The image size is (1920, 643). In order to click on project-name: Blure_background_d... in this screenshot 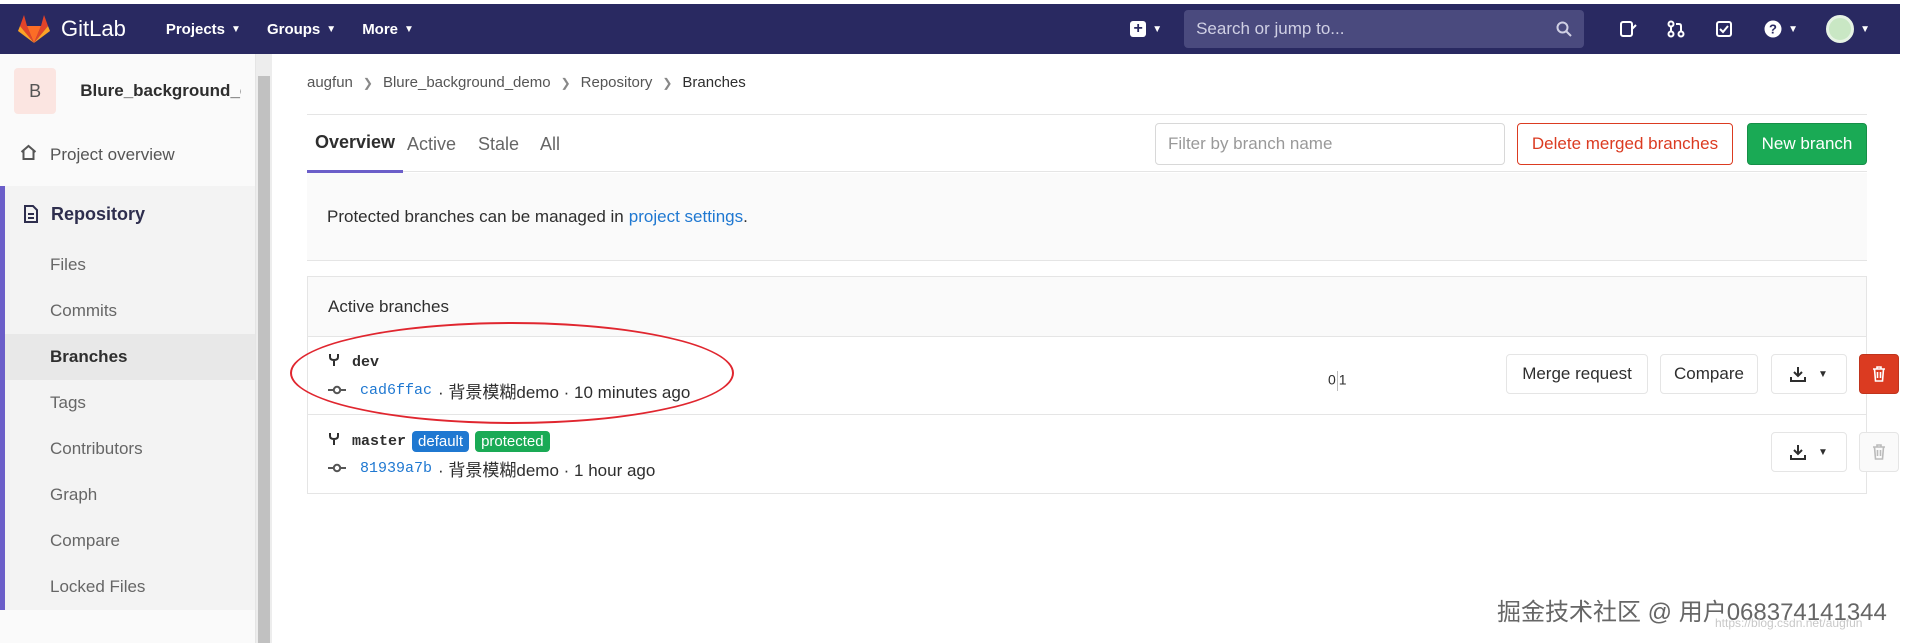, I will do `click(160, 90)`.